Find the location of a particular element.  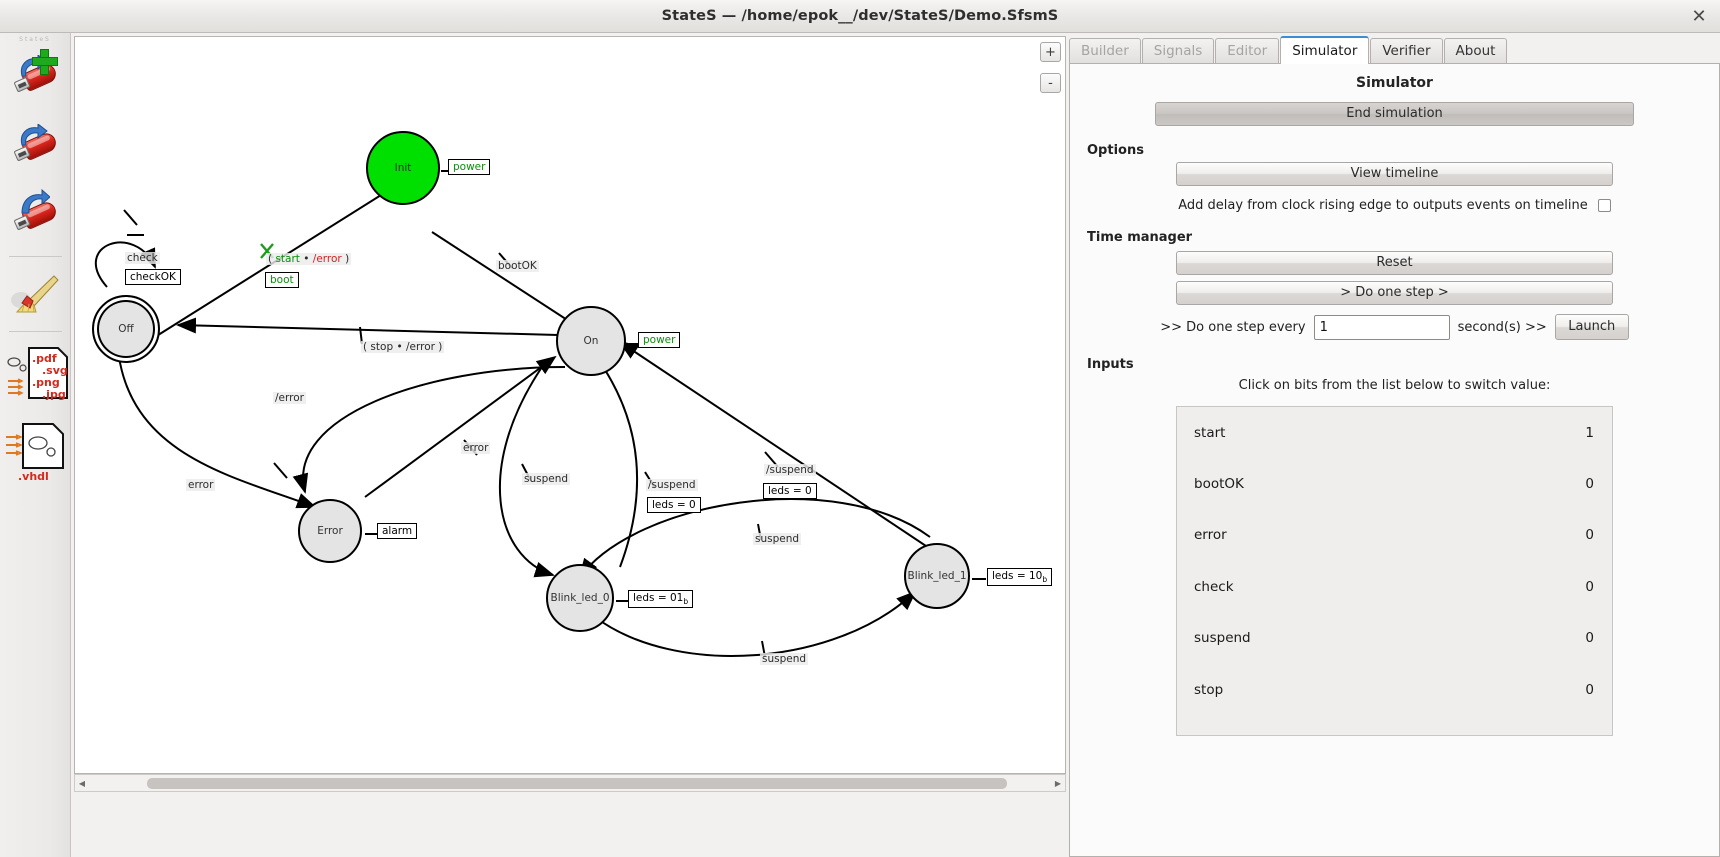

input-row: bootOK 0 is located at coordinates (1394, 483).